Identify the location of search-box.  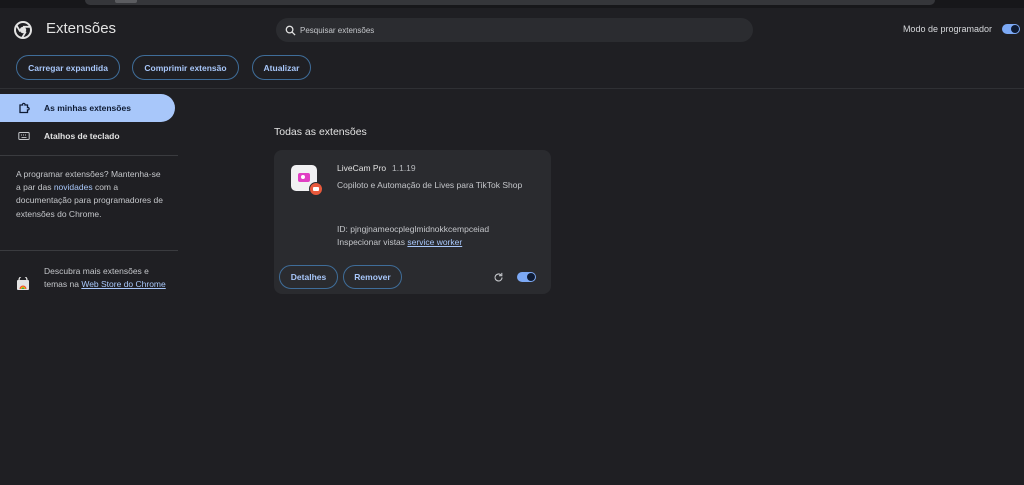
(514, 30).